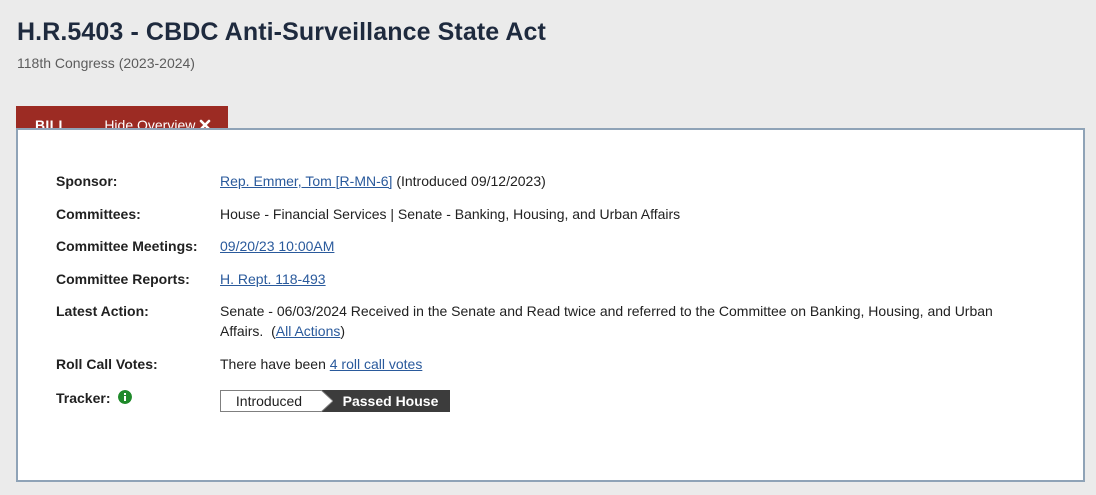 The image size is (1096, 495). I want to click on latest-action-label: Latest Action:, so click(102, 311).